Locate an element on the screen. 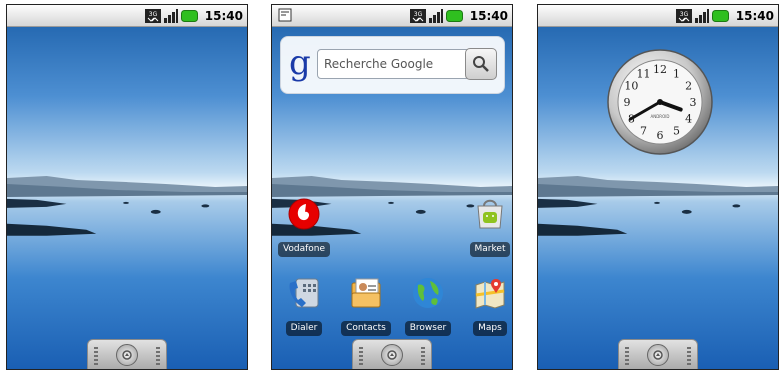 This screenshot has height=374, width=779. app-maps: Maps is located at coordinates (486, 305).